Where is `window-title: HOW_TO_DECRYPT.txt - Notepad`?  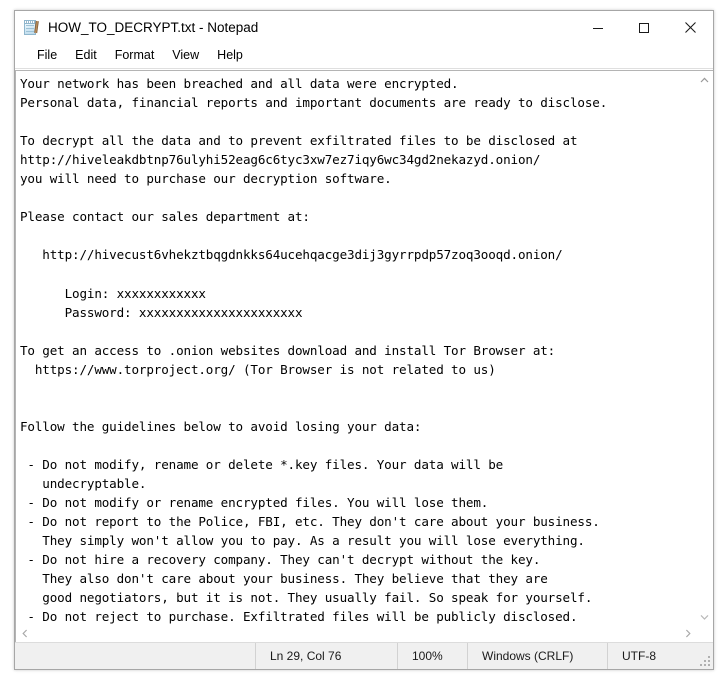
window-title: HOW_TO_DECRYPT.txt - Notepad is located at coordinates (153, 27).